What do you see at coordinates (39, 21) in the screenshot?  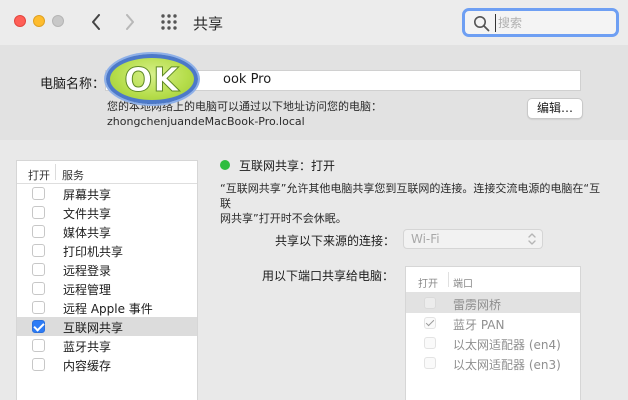 I see `minimize-window-button` at bounding box center [39, 21].